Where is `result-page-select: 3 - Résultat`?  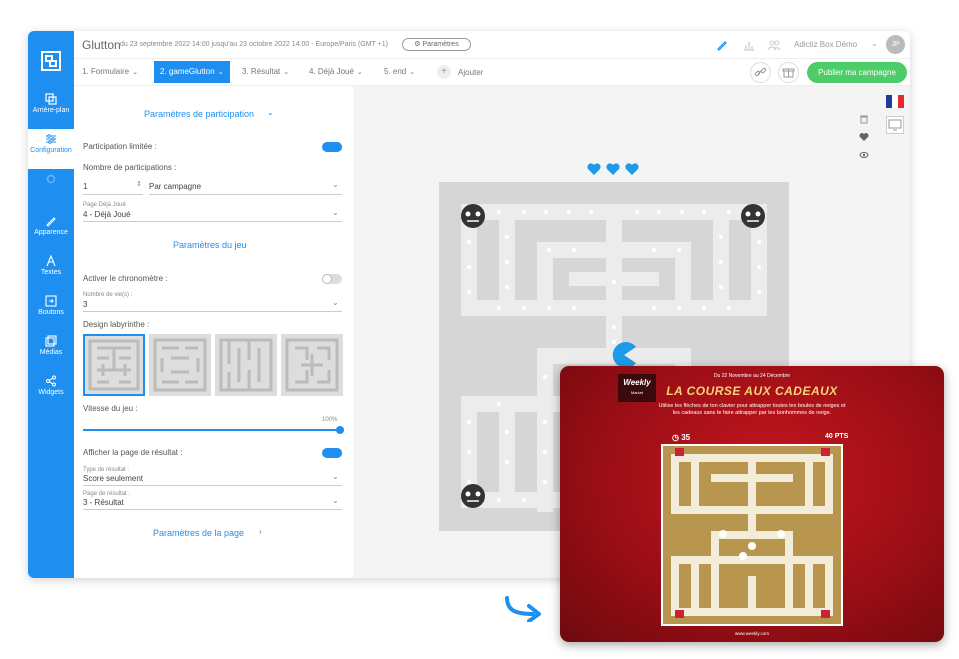 result-page-select: 3 - Résultat is located at coordinates (103, 502).